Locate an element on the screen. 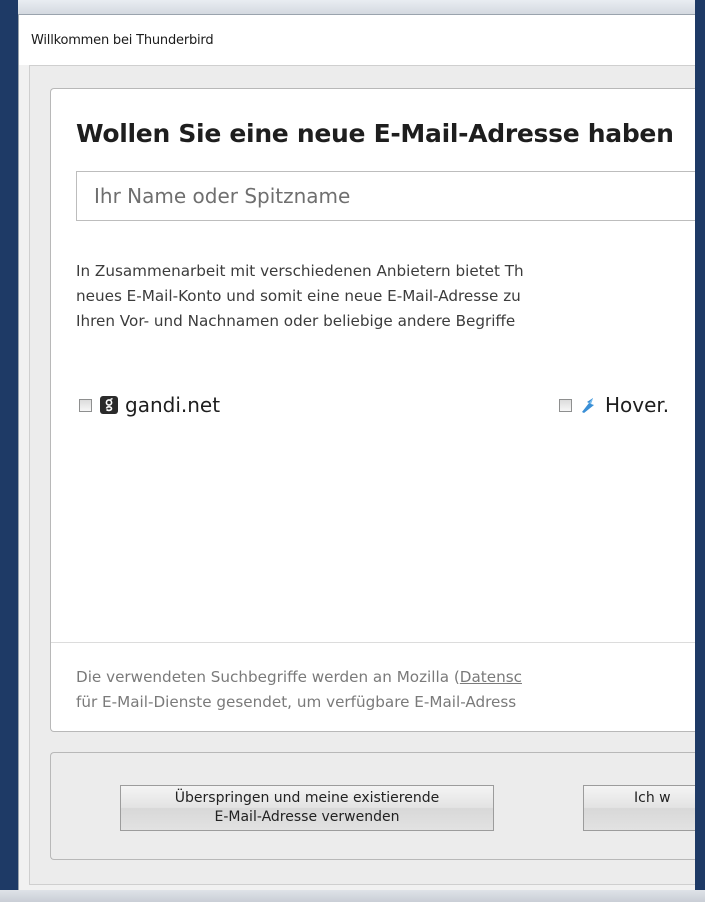 The image size is (705, 902). dialog-title: Willkommen bei Thunderbird is located at coordinates (122, 40).